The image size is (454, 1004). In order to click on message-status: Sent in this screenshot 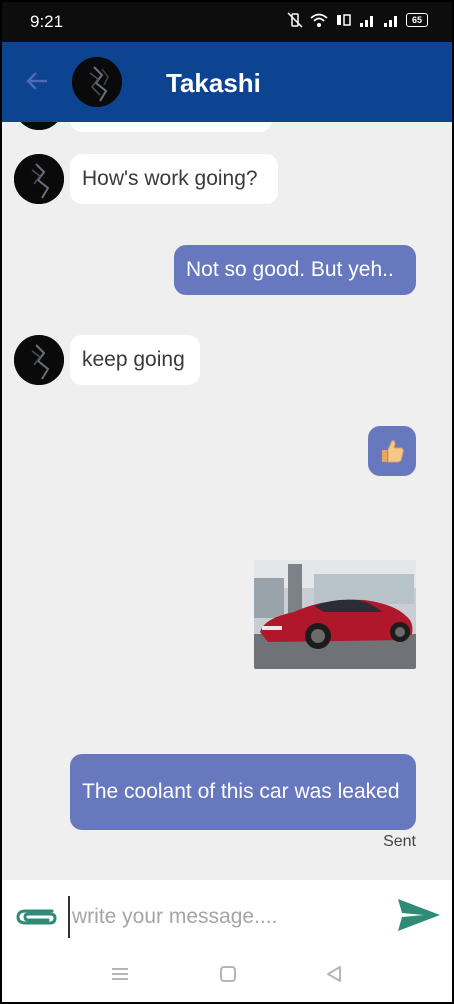, I will do `click(399, 841)`.